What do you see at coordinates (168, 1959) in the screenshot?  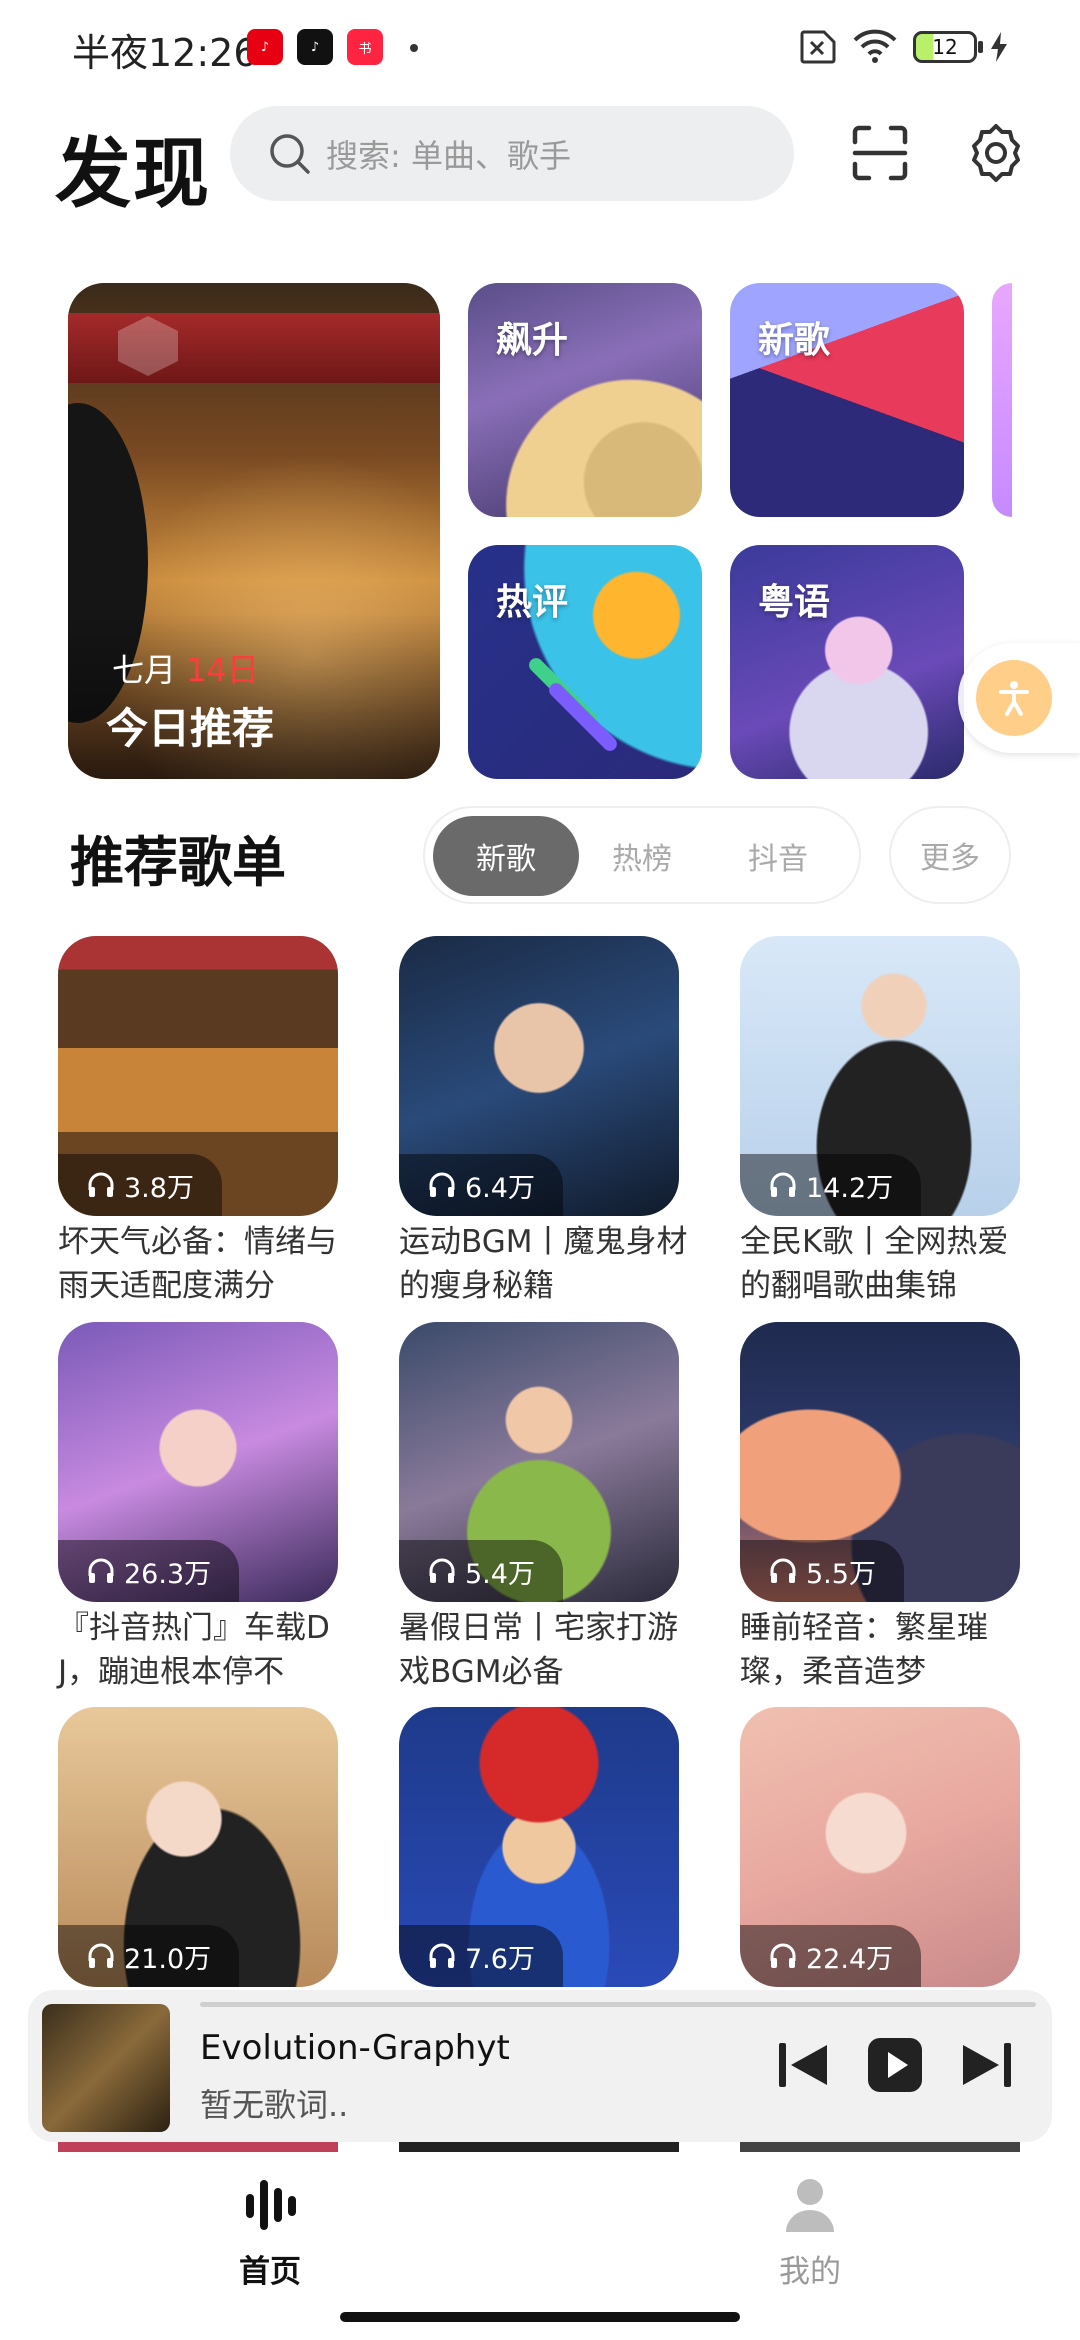 I see `play-count: 21.0万` at bounding box center [168, 1959].